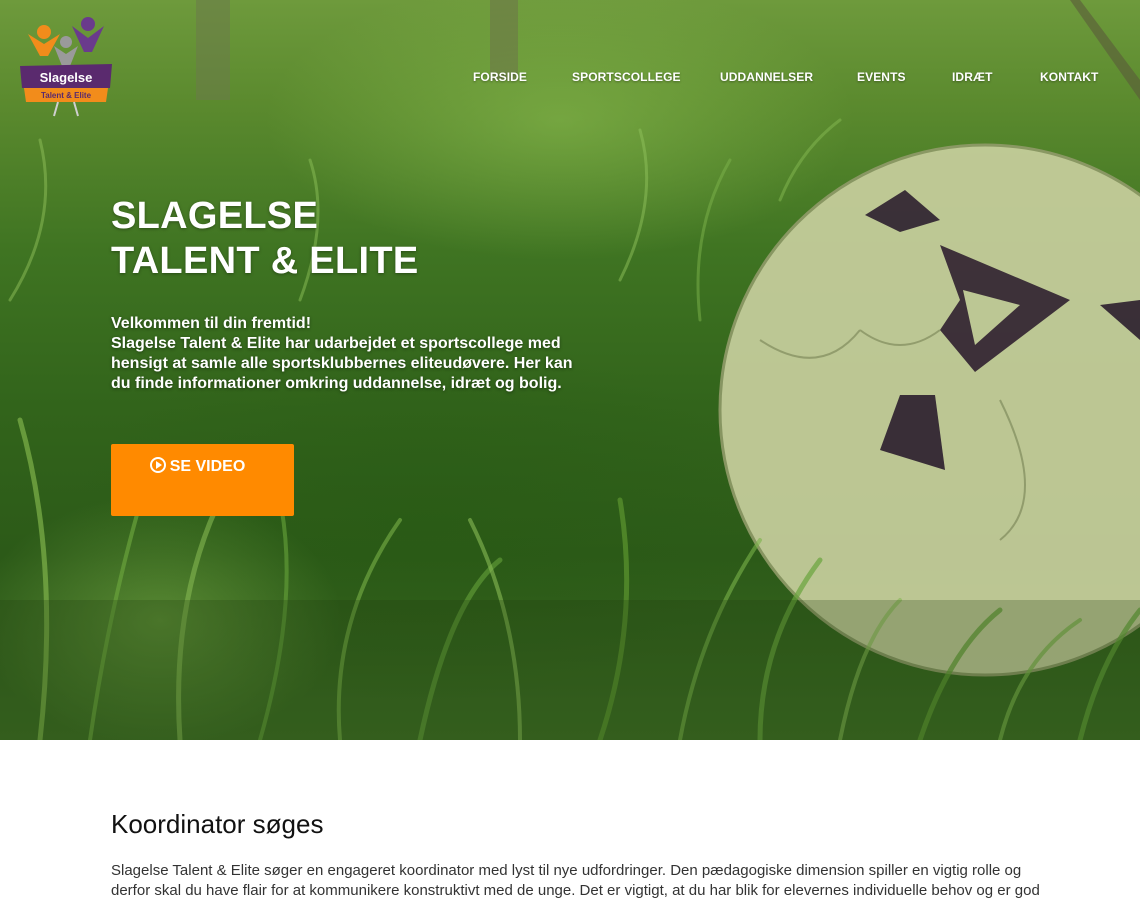  What do you see at coordinates (500, 77) in the screenshot?
I see `nav-item-forside: FORSIDE` at bounding box center [500, 77].